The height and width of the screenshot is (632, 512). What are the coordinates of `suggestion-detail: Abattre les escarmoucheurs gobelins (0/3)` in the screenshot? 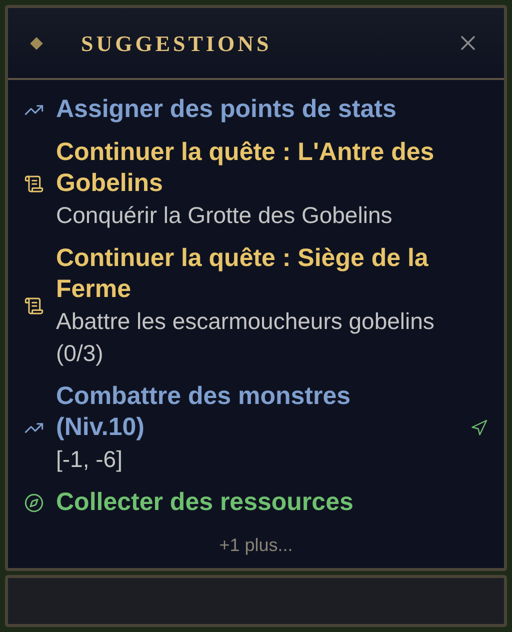 It's located at (246, 337).